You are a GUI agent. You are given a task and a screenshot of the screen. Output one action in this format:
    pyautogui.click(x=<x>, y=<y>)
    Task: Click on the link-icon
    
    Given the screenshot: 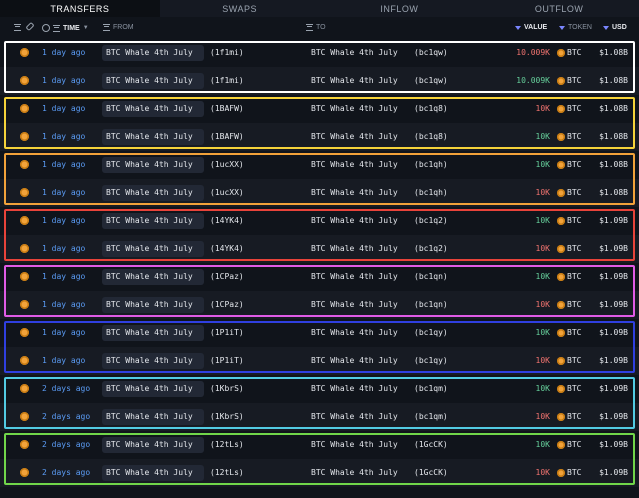 What is the action you would take?
    pyautogui.click(x=30, y=26)
    